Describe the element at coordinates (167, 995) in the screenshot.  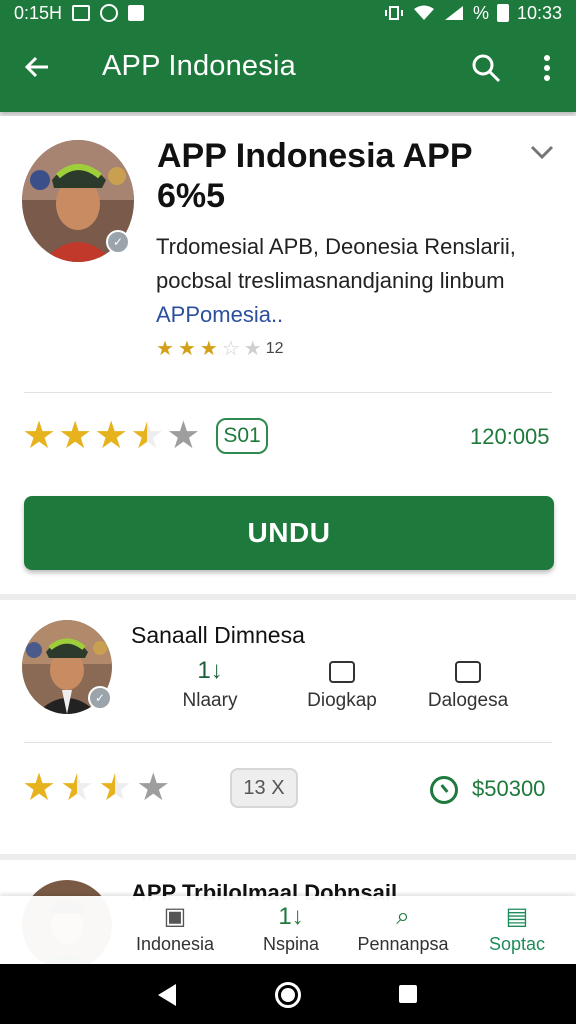
I see `system-back-icon` at that location.